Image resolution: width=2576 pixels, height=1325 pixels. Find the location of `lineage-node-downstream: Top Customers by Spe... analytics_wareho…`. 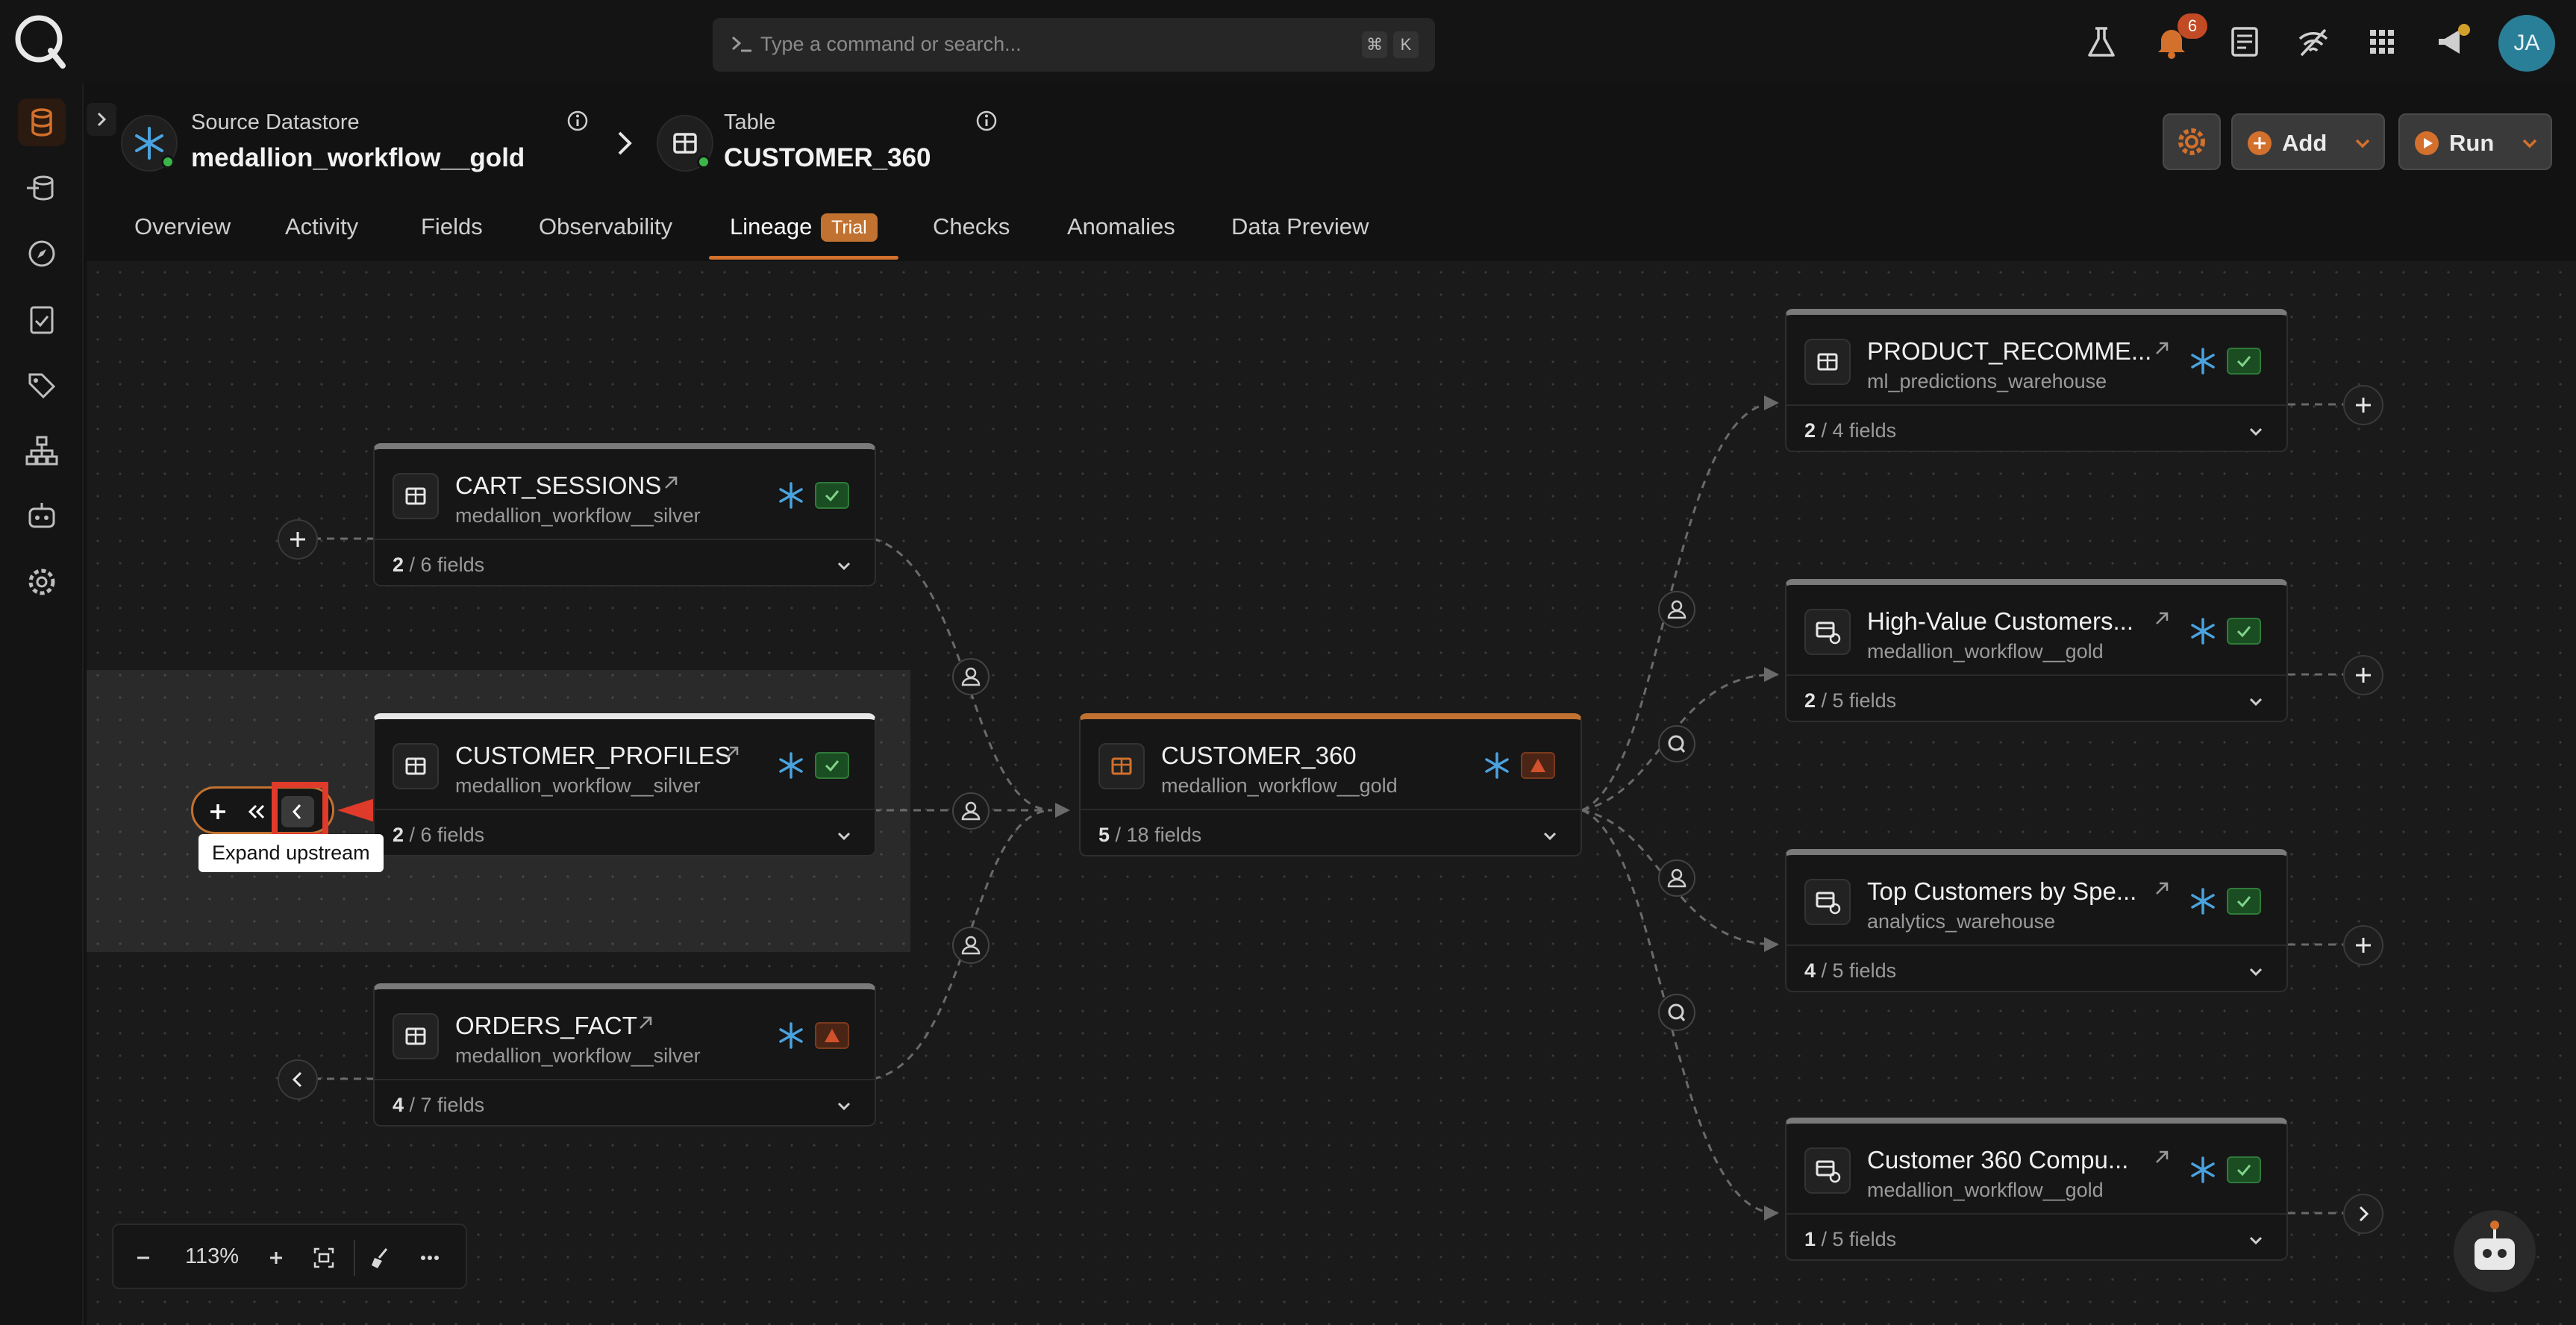

lineage-node-downstream: Top Customers by Spe... analytics_wareho… is located at coordinates (2036, 920).